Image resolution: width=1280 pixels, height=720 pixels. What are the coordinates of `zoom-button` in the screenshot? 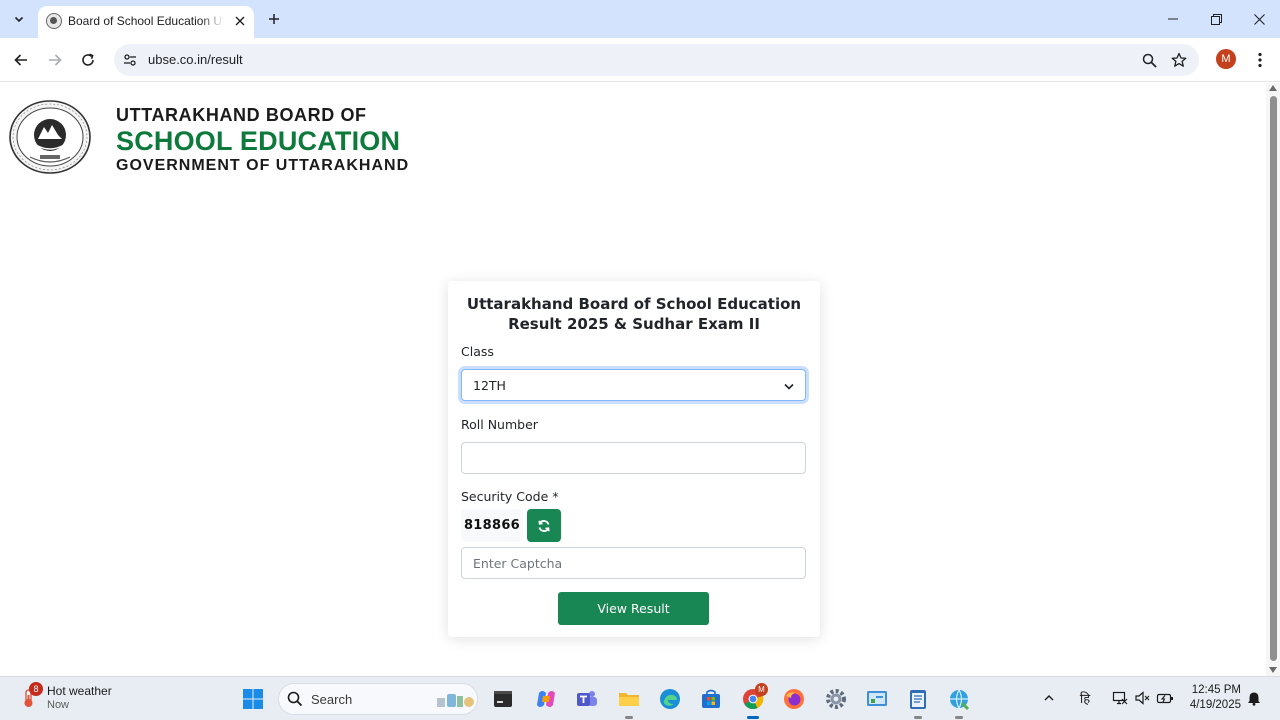 It's located at (1149, 60).